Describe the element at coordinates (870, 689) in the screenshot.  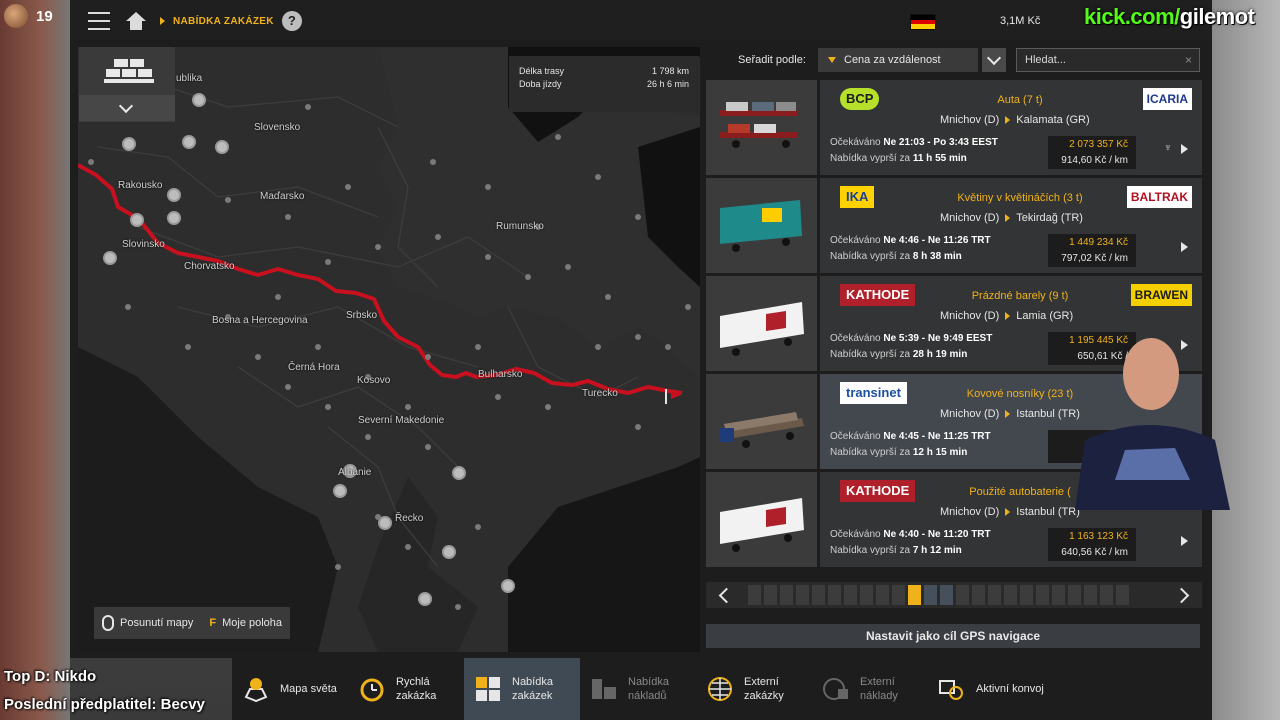
I see `nav-external-cargo: Externí náklady` at that location.